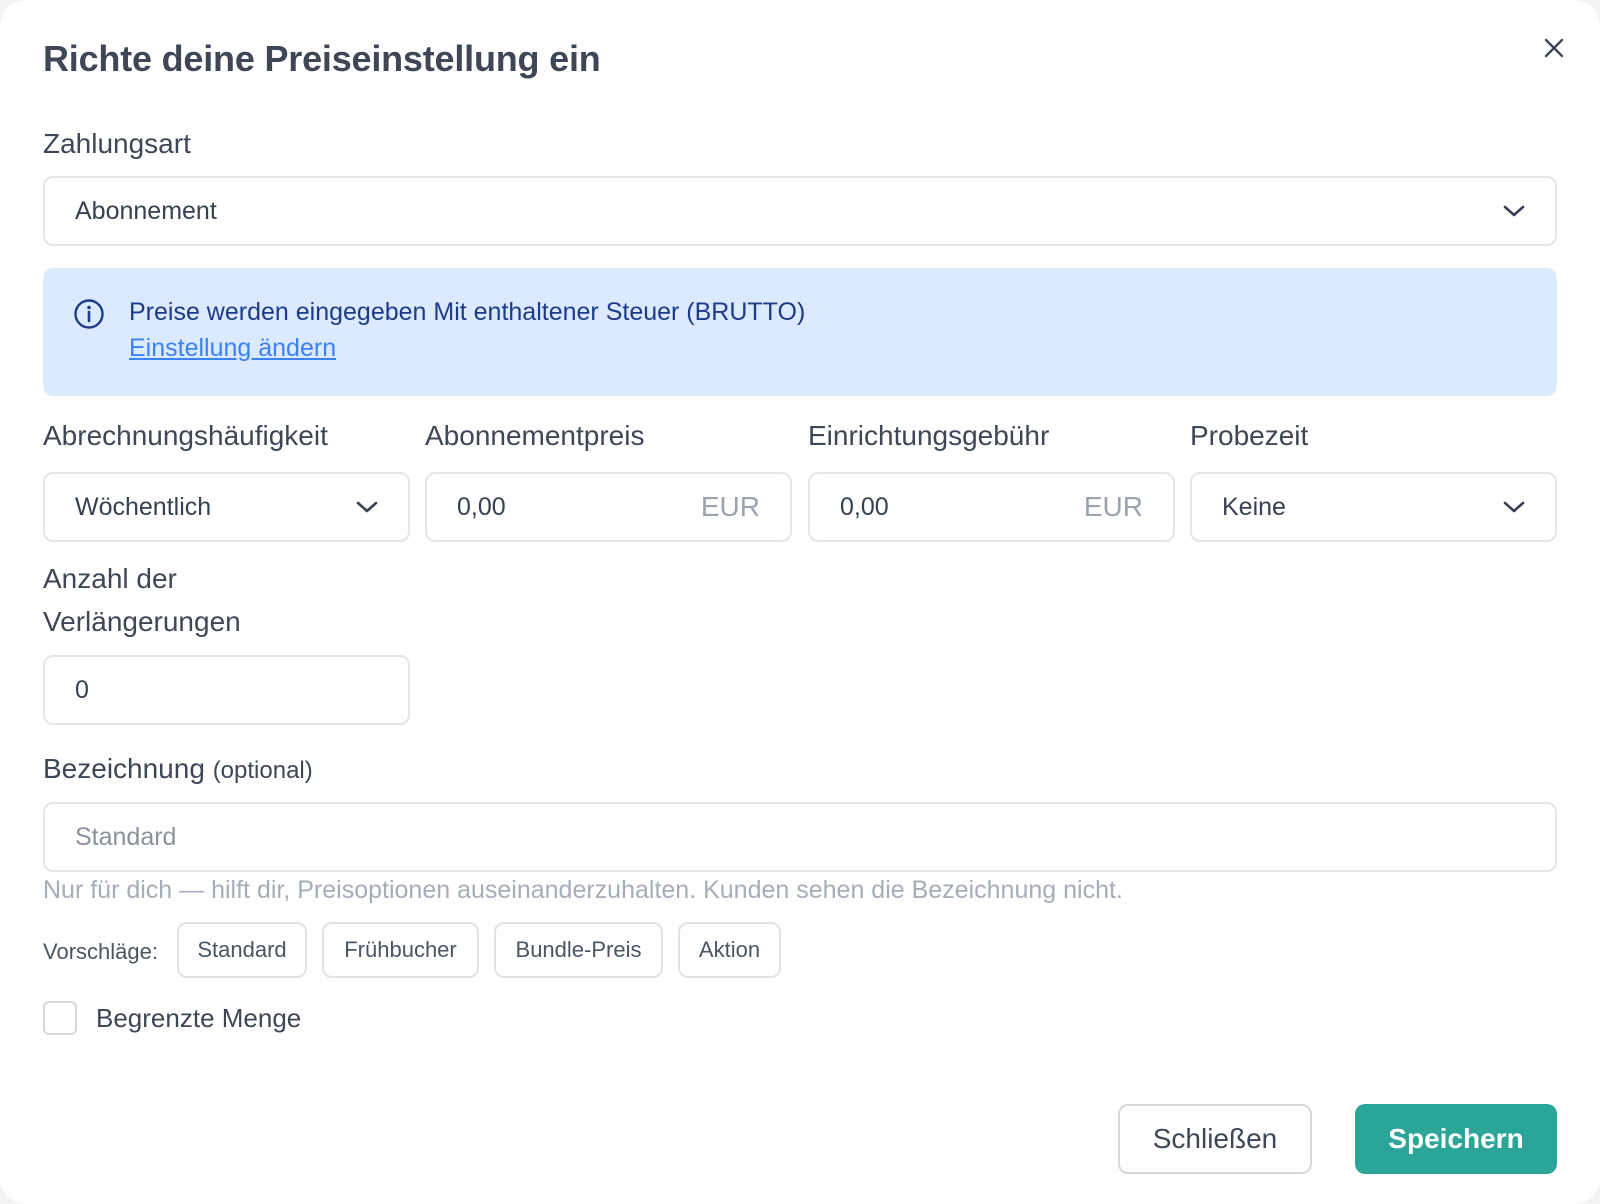 Image resolution: width=1600 pixels, height=1204 pixels. What do you see at coordinates (124, 768) in the screenshot?
I see `name-label-text: Bezeichnung` at bounding box center [124, 768].